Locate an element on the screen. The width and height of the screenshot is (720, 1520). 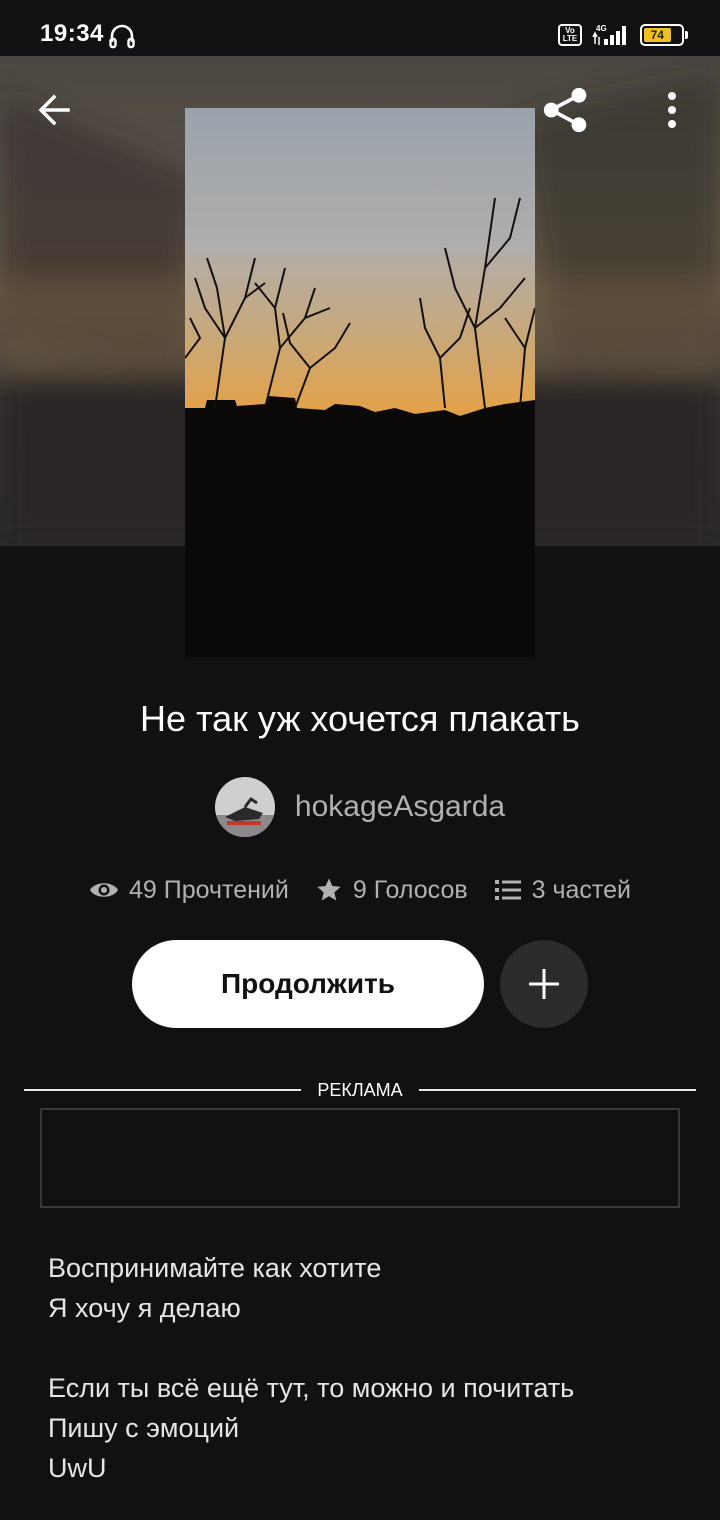
back-button is located at coordinates (54, 110).